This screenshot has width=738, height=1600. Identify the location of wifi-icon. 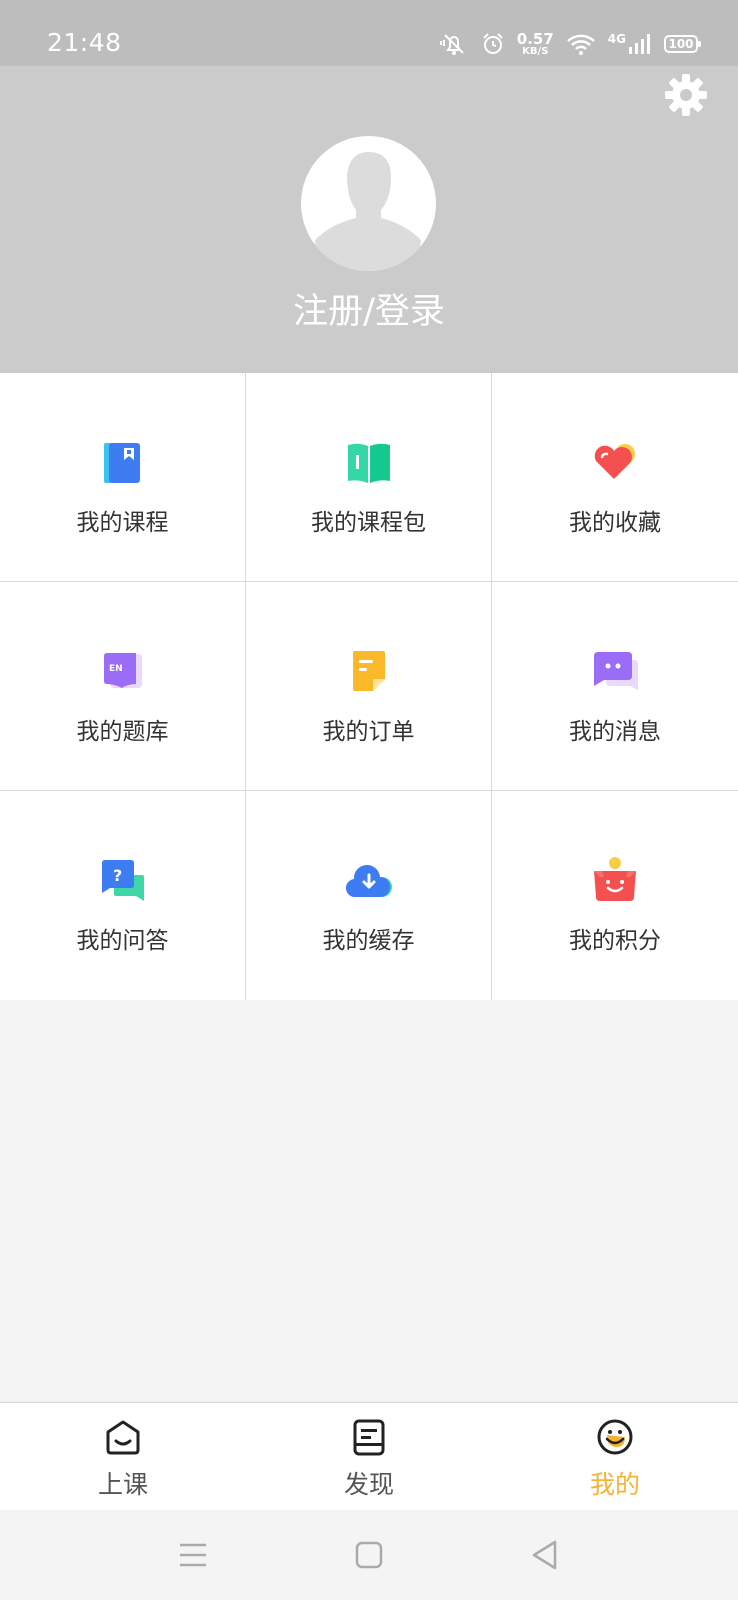
(580, 44).